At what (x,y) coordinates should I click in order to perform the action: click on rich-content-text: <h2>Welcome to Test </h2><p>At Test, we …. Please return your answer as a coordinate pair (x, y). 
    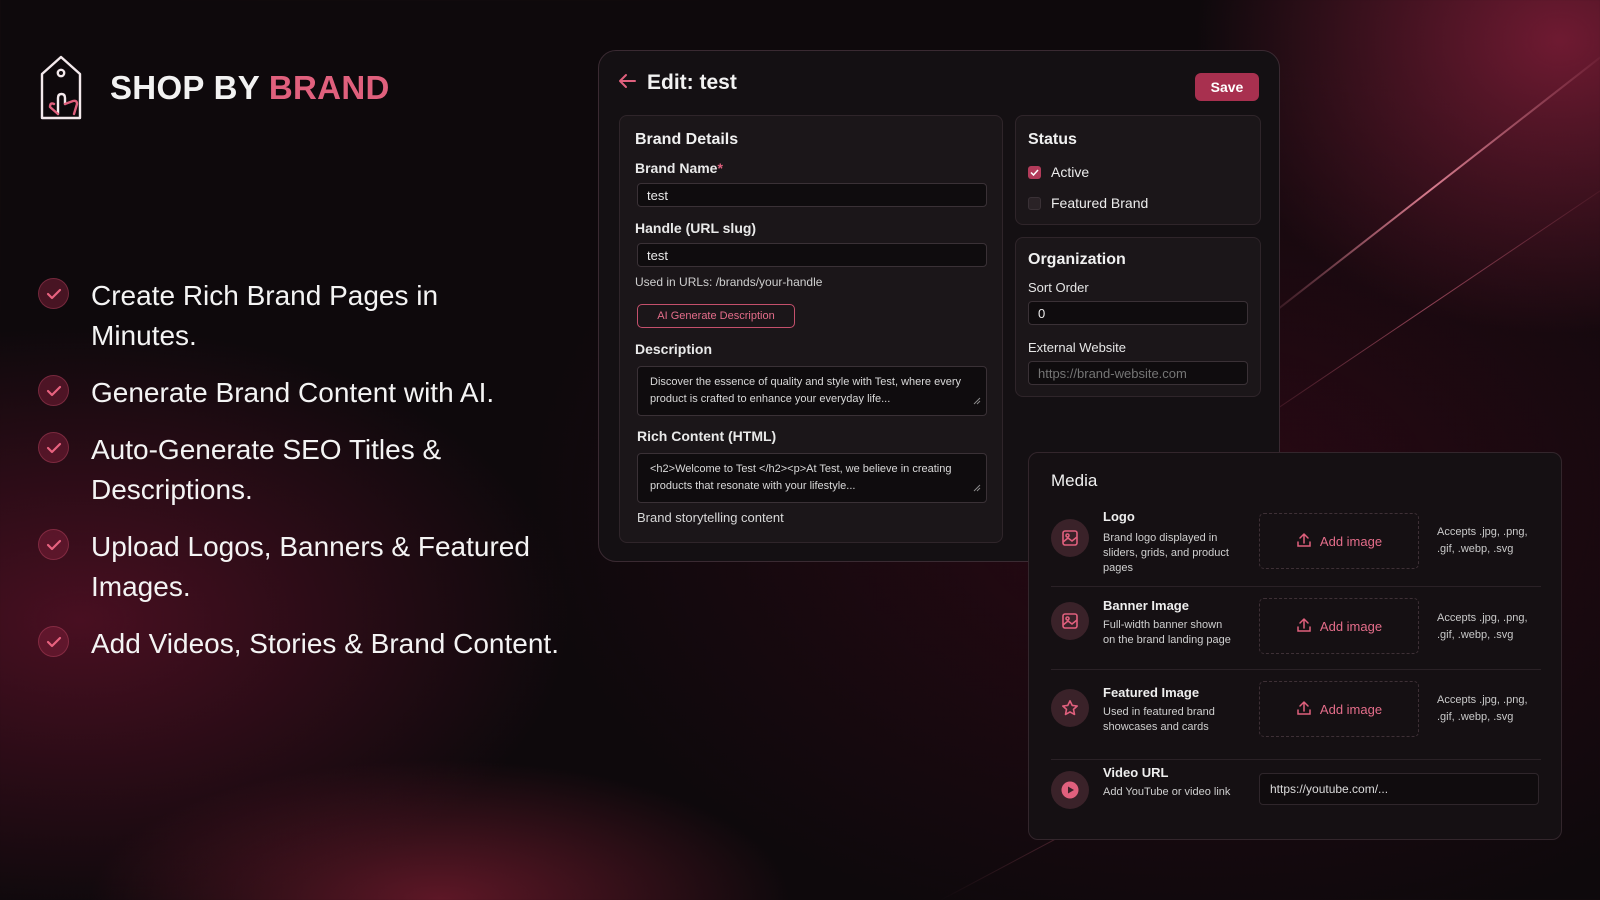
    Looking at the image, I should click on (801, 477).